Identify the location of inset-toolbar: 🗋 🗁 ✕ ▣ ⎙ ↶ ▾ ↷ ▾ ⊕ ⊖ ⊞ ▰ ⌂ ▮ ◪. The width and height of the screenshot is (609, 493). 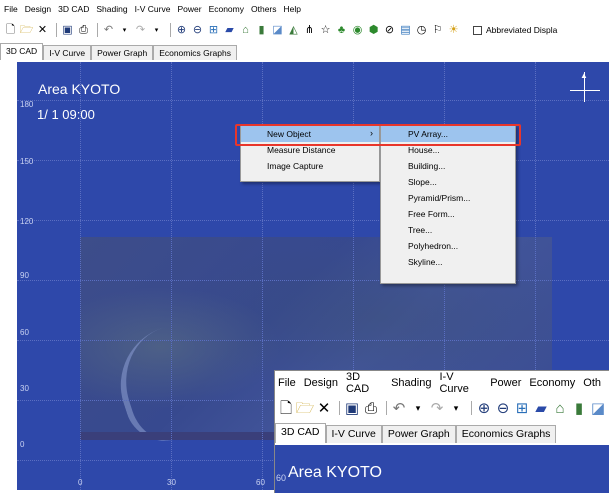
(442, 408).